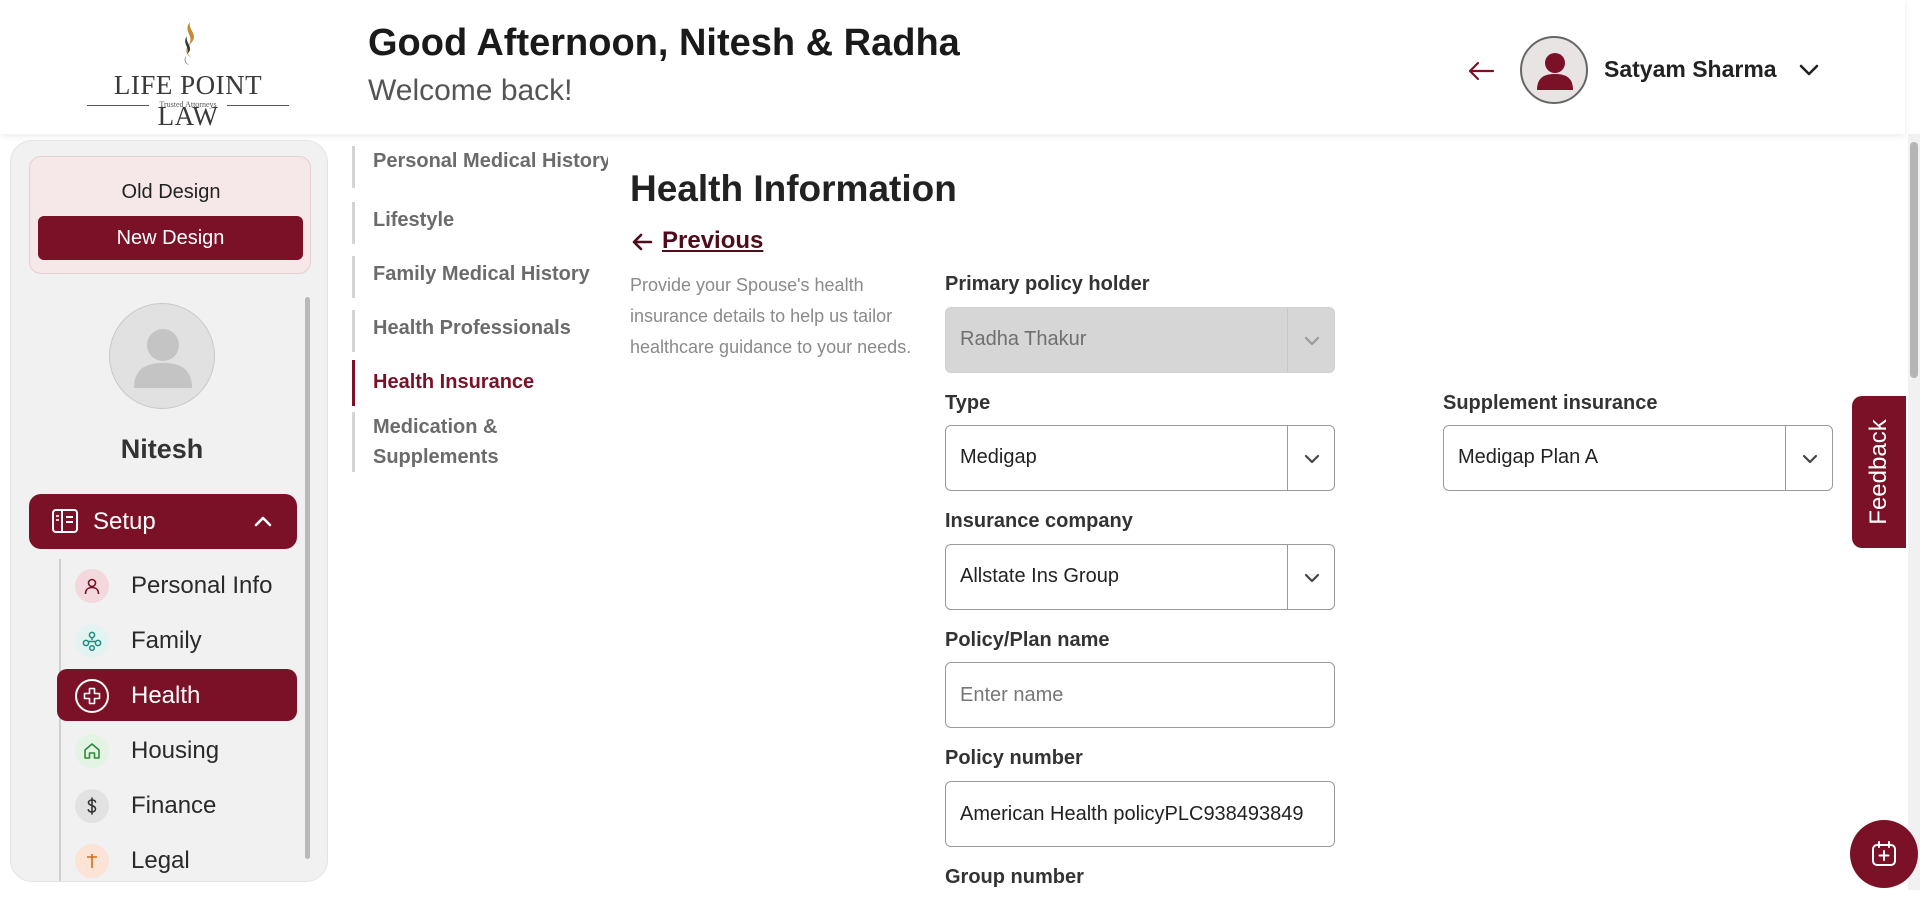 The height and width of the screenshot is (900, 1920). I want to click on policy-number-label: Policy number, so click(1014, 758).